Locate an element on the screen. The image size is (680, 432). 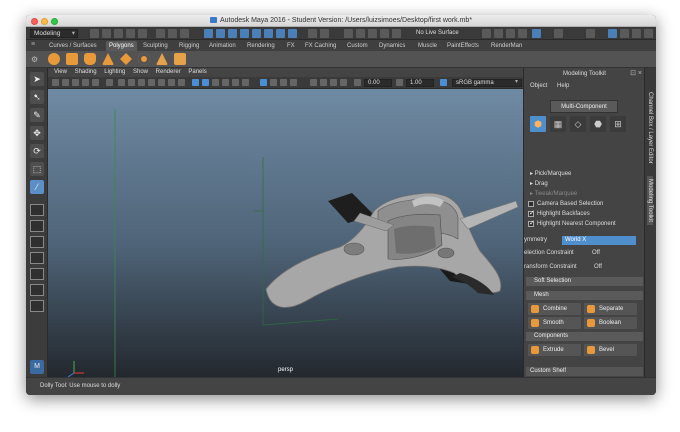
new-scene-icon is located at coordinates (94, 33).